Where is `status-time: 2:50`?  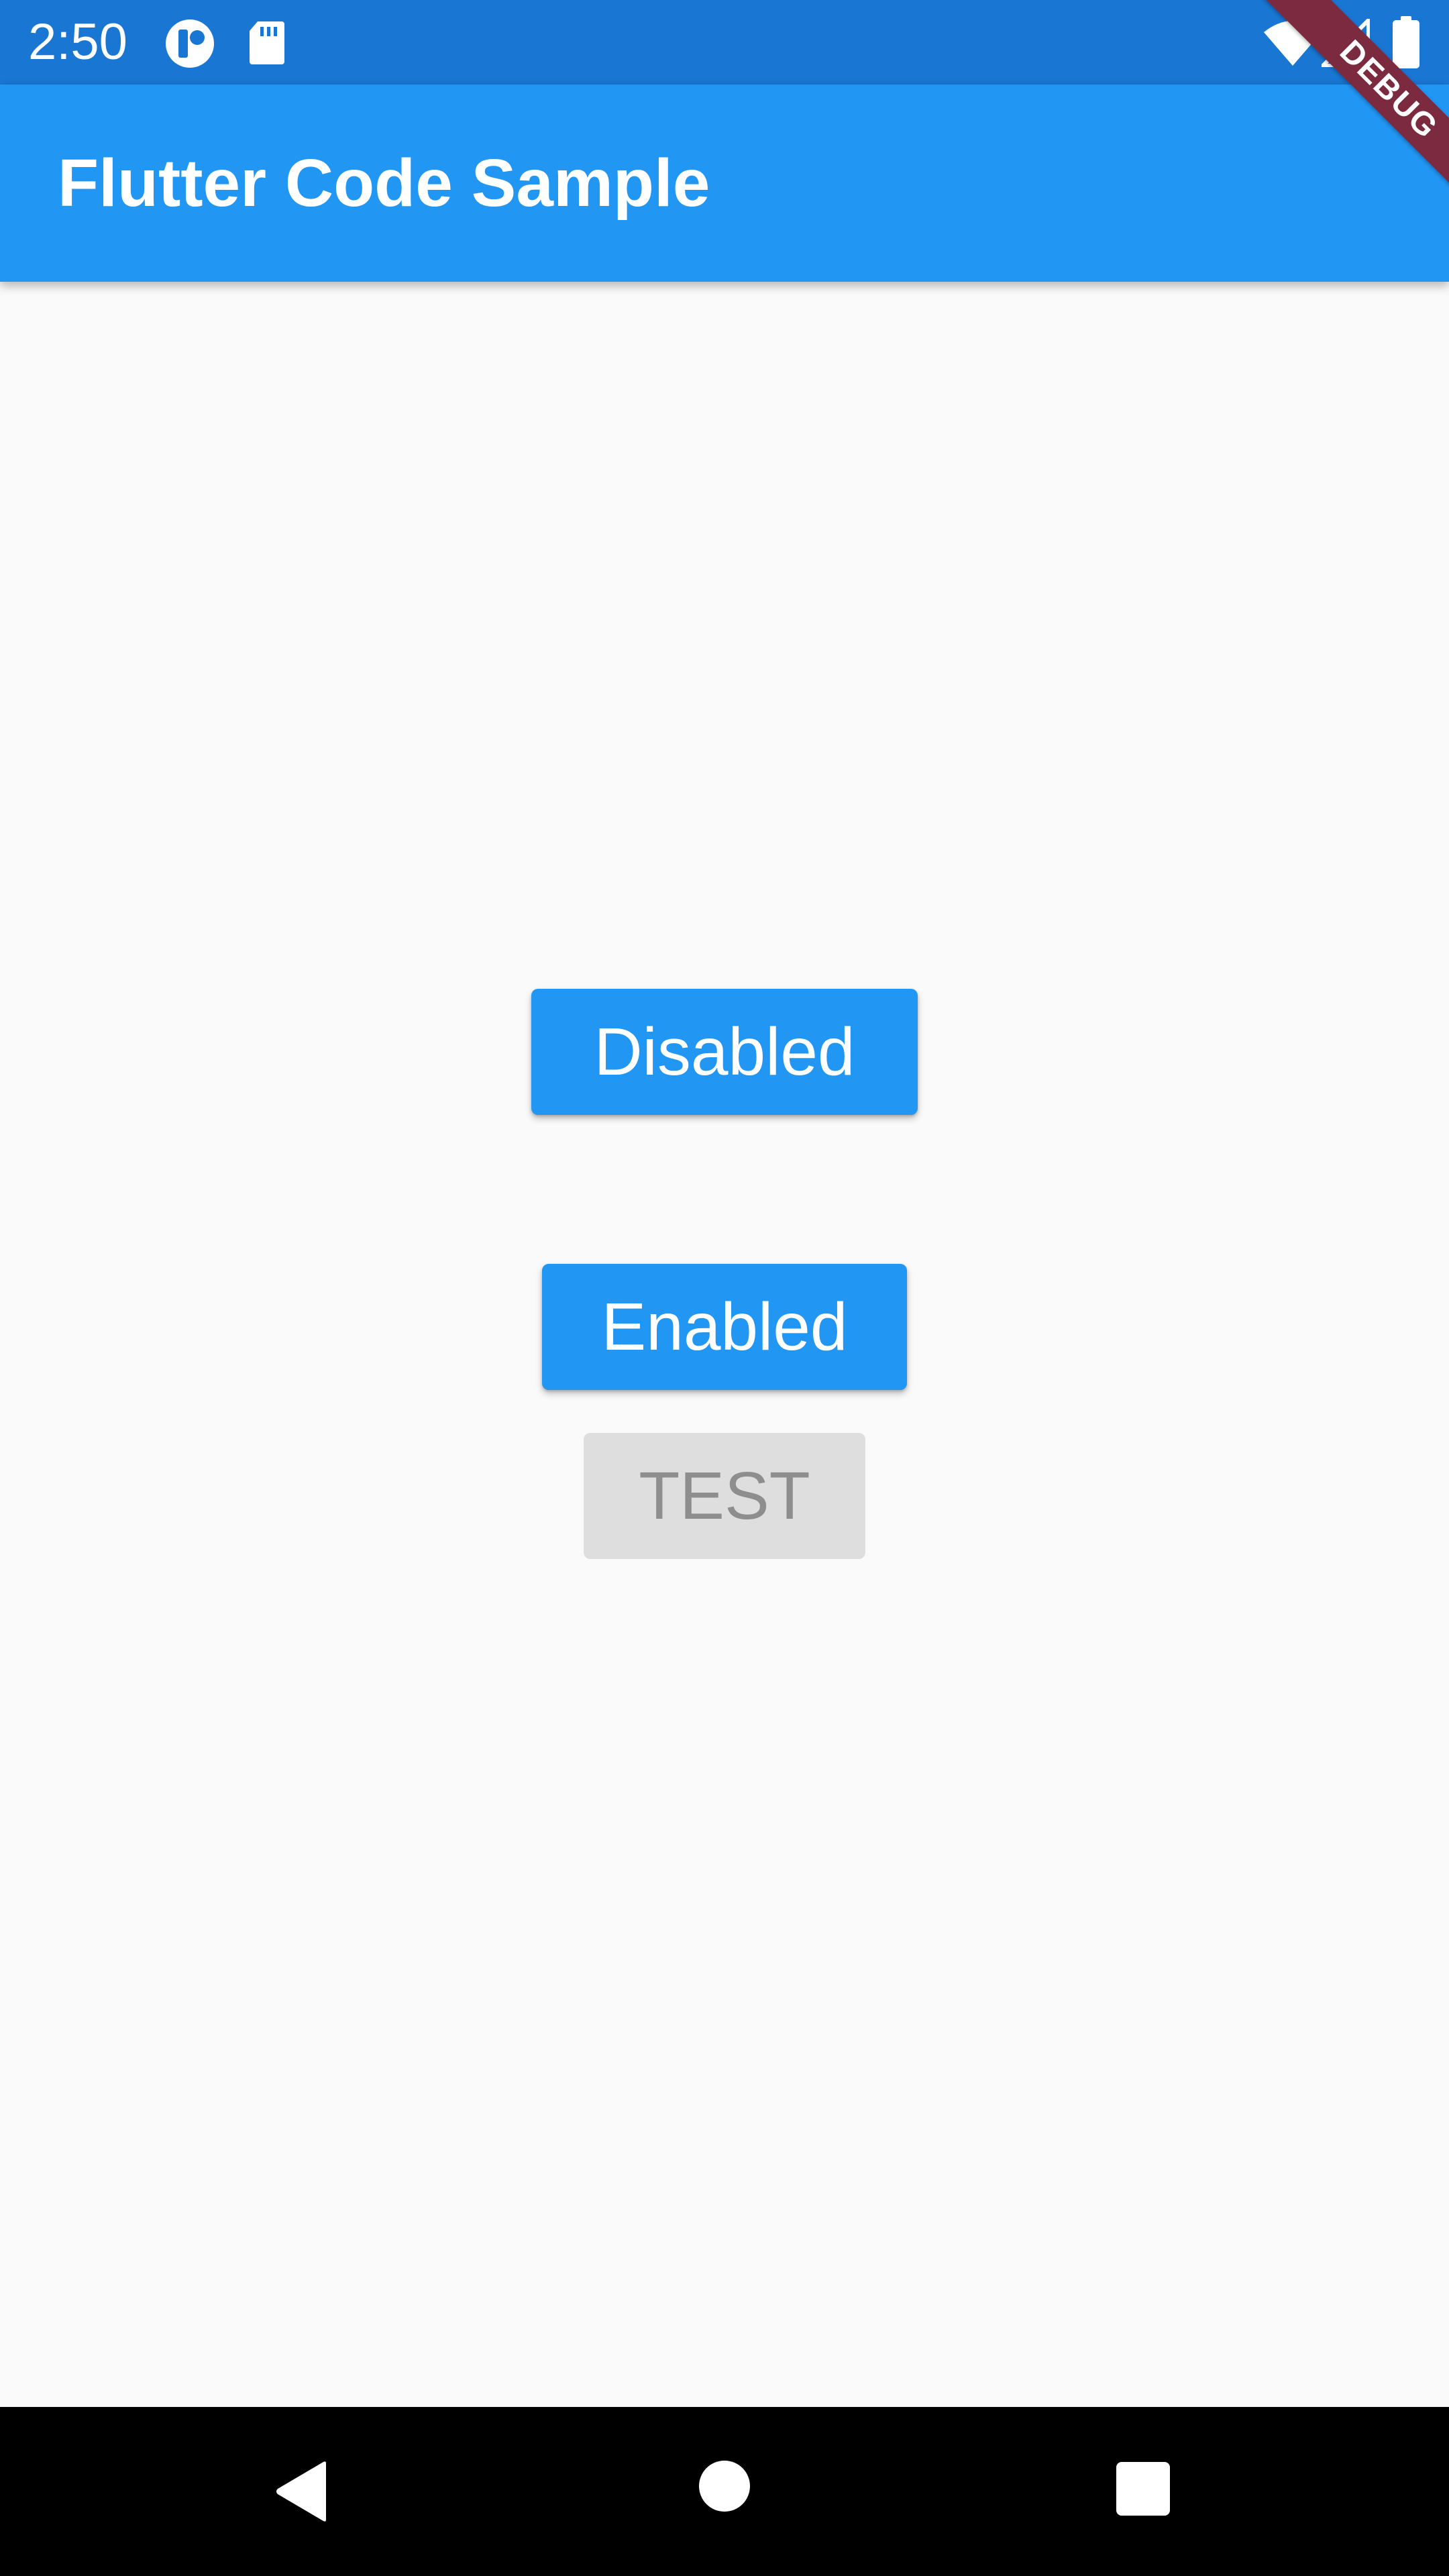
status-time: 2:50 is located at coordinates (77, 41).